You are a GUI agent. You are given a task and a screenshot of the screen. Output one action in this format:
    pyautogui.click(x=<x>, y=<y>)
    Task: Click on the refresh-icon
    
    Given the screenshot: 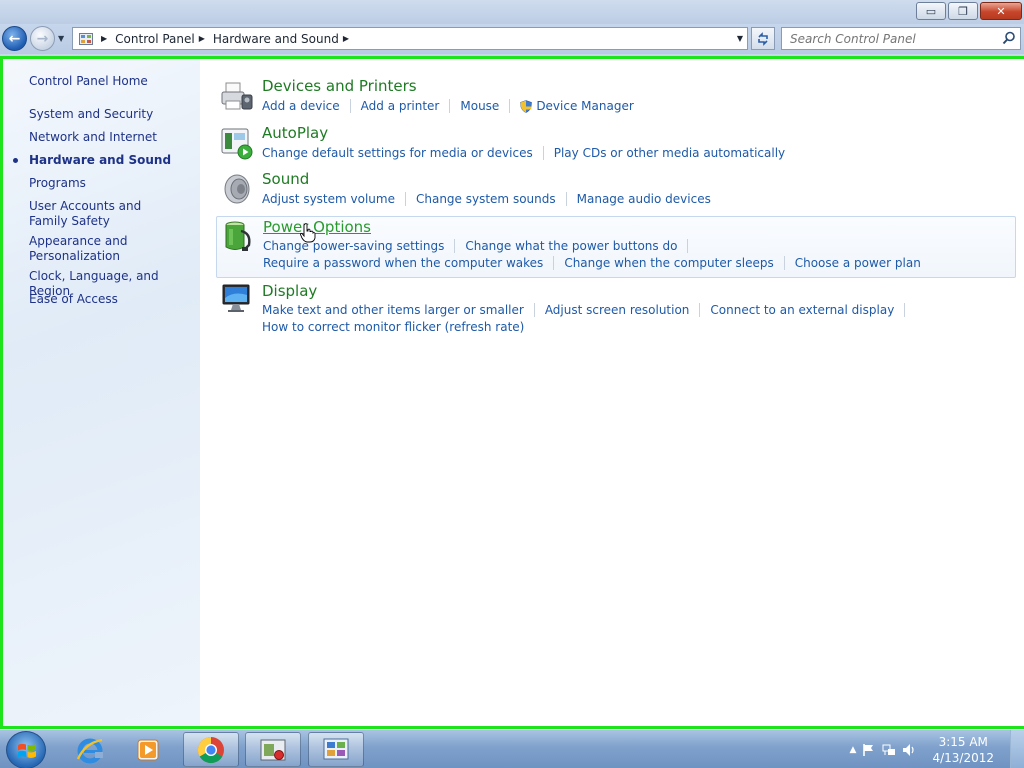 What is the action you would take?
    pyautogui.click(x=763, y=38)
    